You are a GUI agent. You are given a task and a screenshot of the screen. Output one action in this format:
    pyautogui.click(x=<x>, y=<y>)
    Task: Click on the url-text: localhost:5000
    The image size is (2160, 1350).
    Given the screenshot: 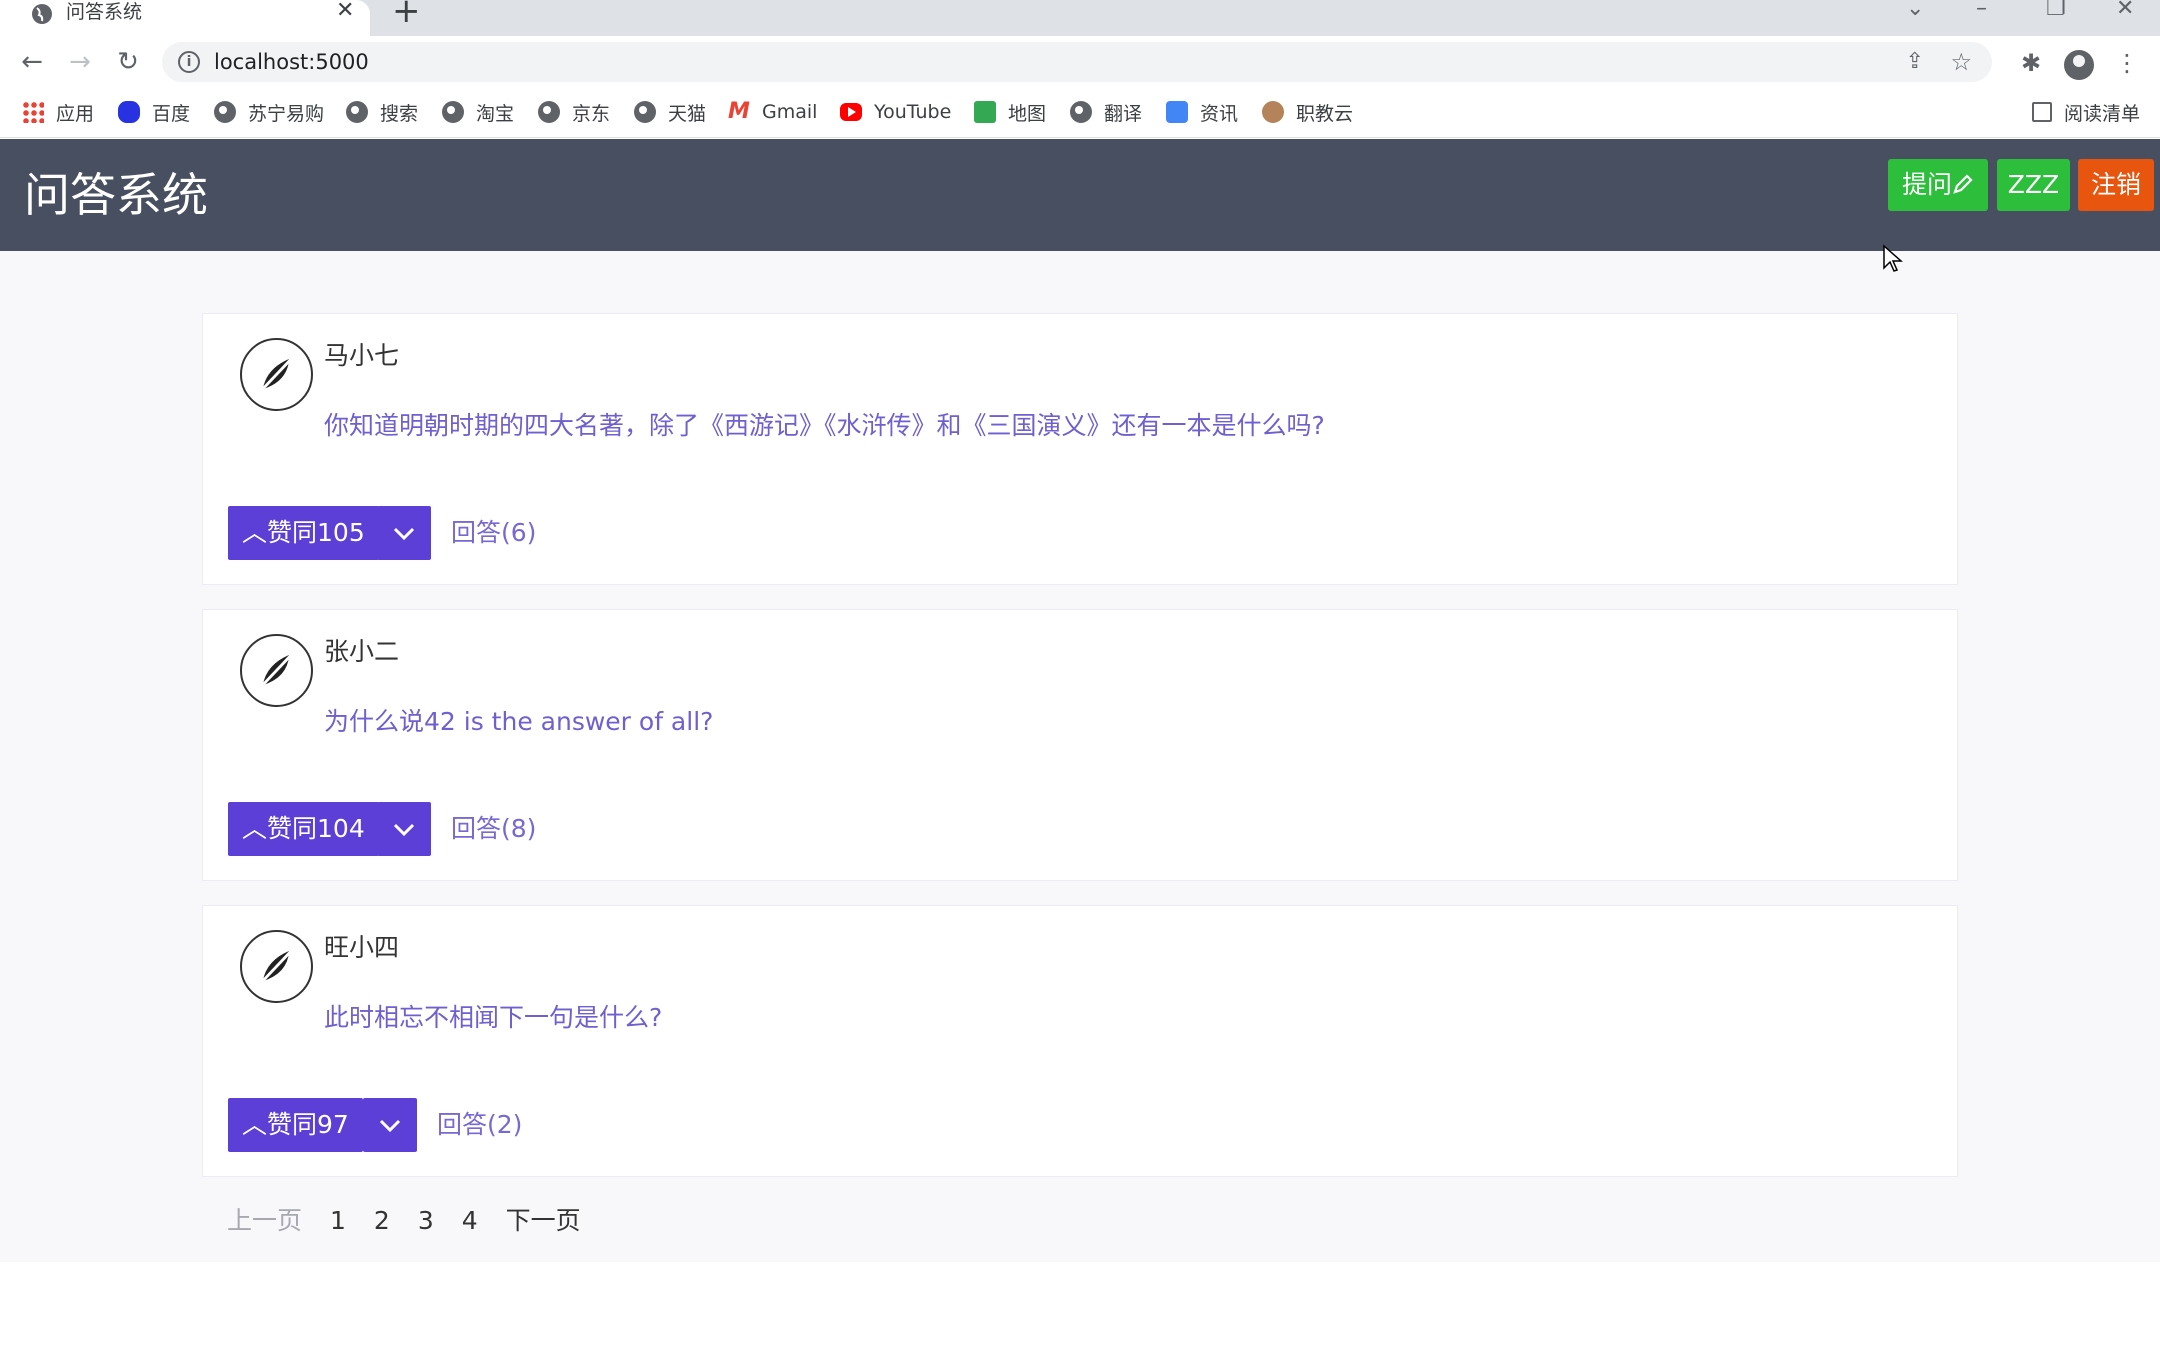 What is the action you would take?
    pyautogui.click(x=291, y=62)
    